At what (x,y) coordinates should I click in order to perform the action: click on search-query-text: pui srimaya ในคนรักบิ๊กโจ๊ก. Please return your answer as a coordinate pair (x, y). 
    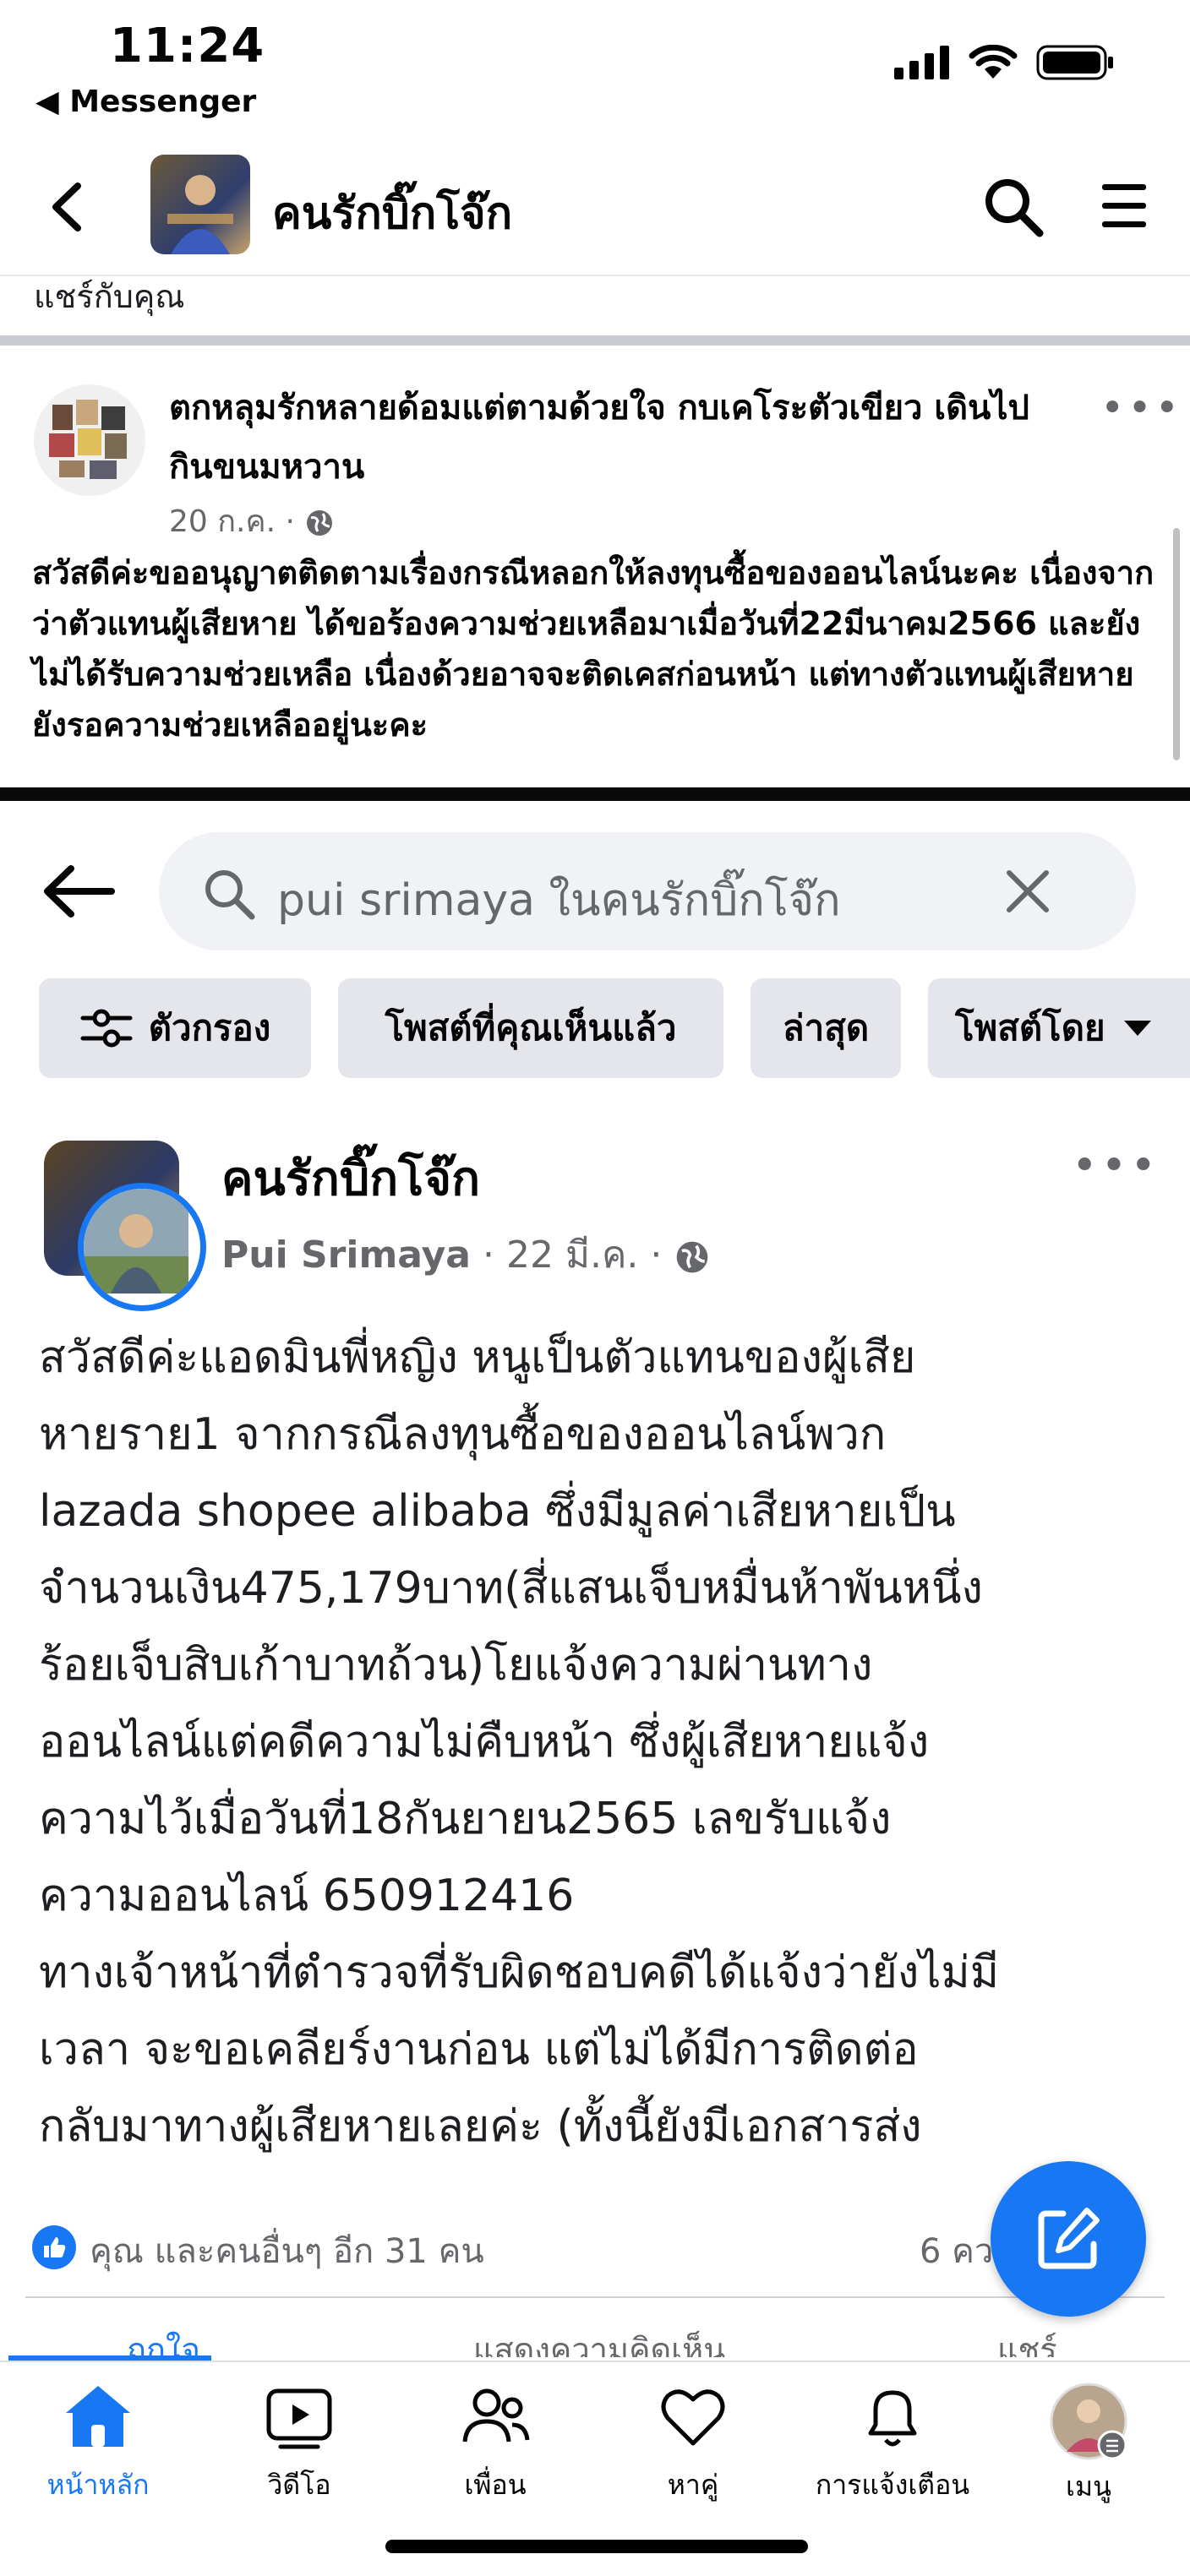
    Looking at the image, I should click on (559, 900).